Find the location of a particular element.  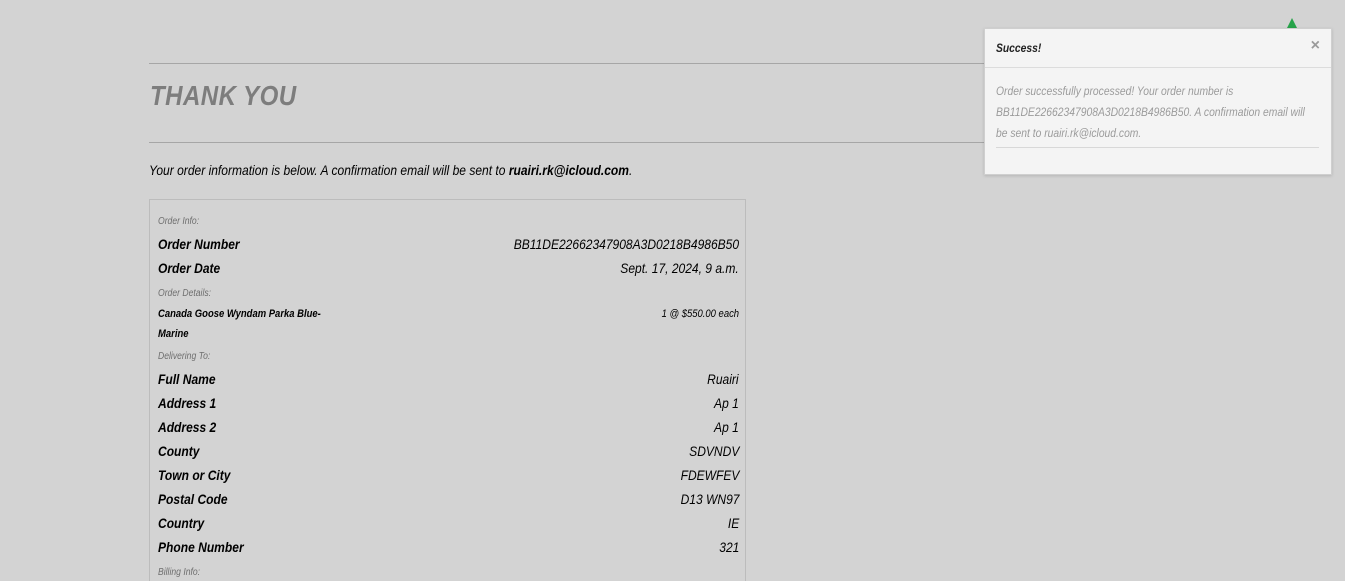

delivery-label: Town or City is located at coordinates (194, 475).